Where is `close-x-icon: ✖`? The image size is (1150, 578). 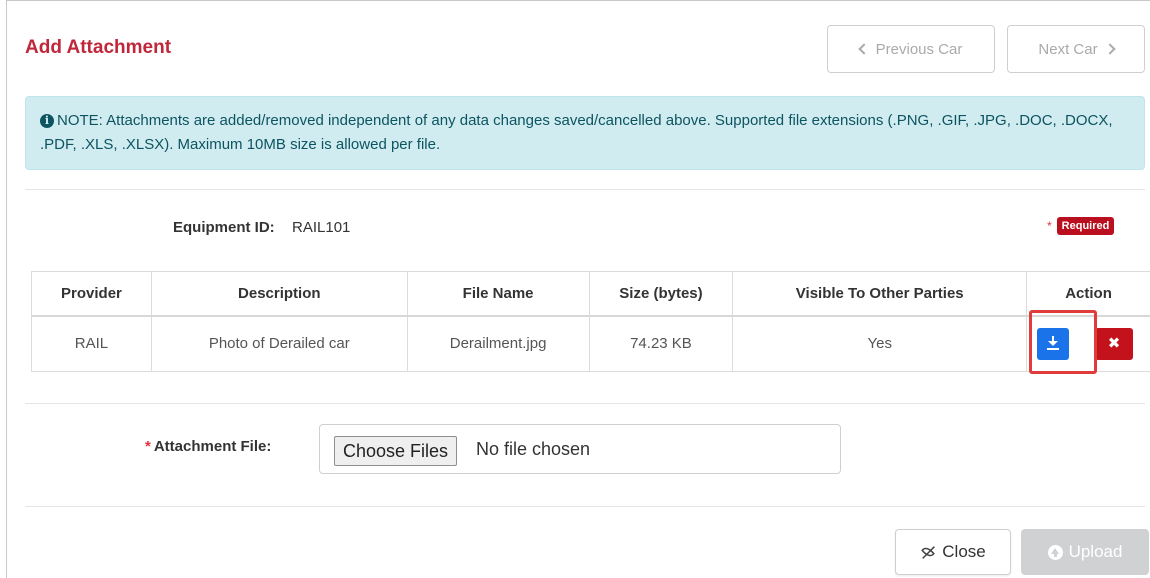
close-x-icon: ✖ is located at coordinates (1114, 343).